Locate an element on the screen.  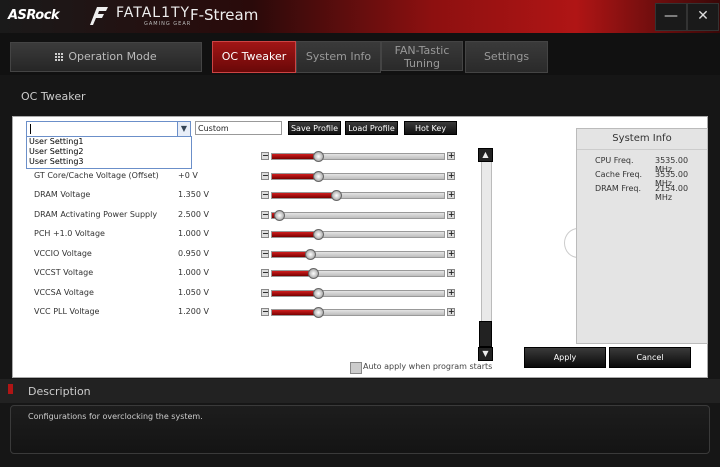
brand-name: FATAL1TY is located at coordinates (153, 13).